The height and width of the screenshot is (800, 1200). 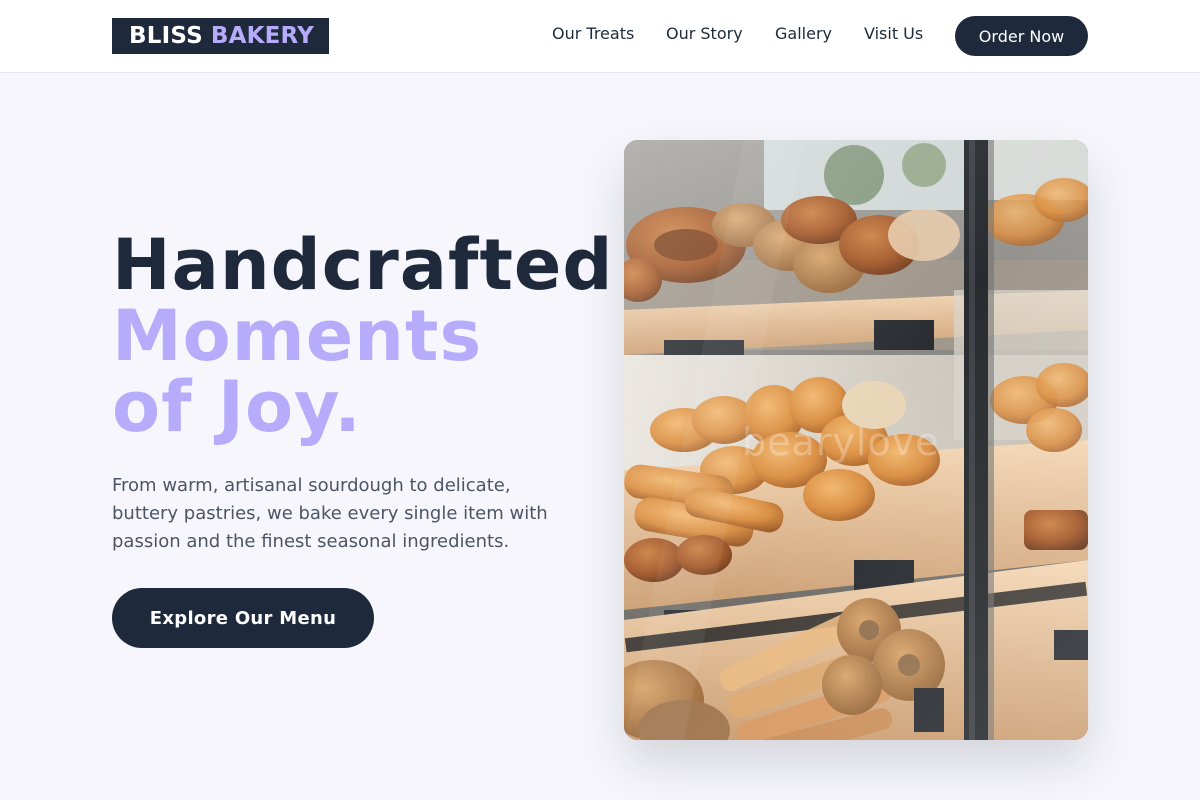 I want to click on order-now-button: Order Now, so click(x=1021, y=36).